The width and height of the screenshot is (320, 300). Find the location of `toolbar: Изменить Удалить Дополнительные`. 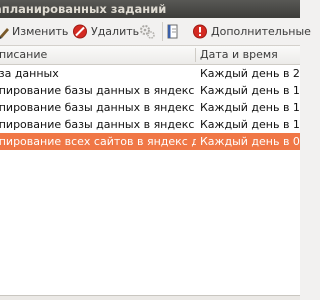

toolbar: Изменить Удалить Дополнительные is located at coordinates (155, 32).